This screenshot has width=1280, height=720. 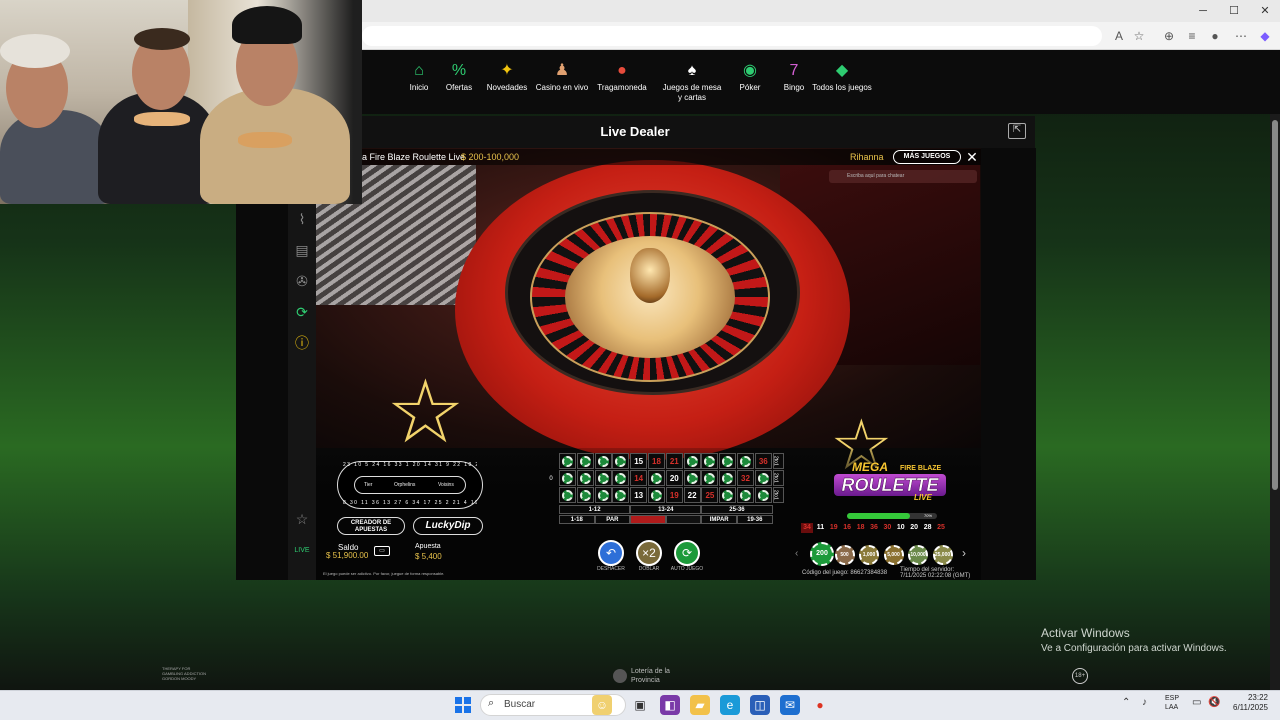 I want to click on racetrack-orphelins: Orphelins, so click(x=404, y=485).